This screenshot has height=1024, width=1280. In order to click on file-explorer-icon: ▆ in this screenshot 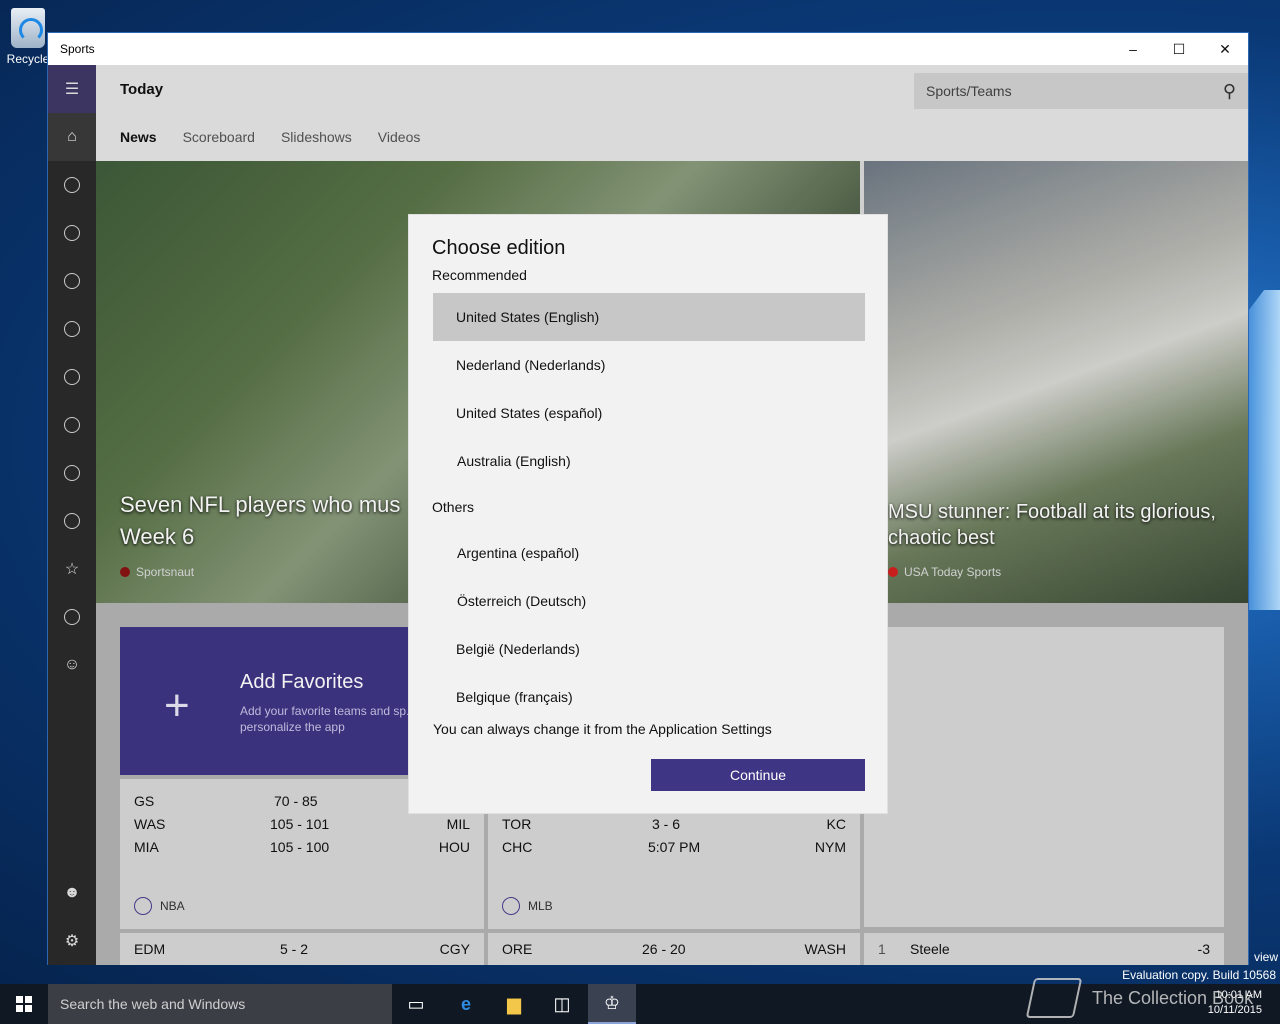, I will do `click(514, 1004)`.